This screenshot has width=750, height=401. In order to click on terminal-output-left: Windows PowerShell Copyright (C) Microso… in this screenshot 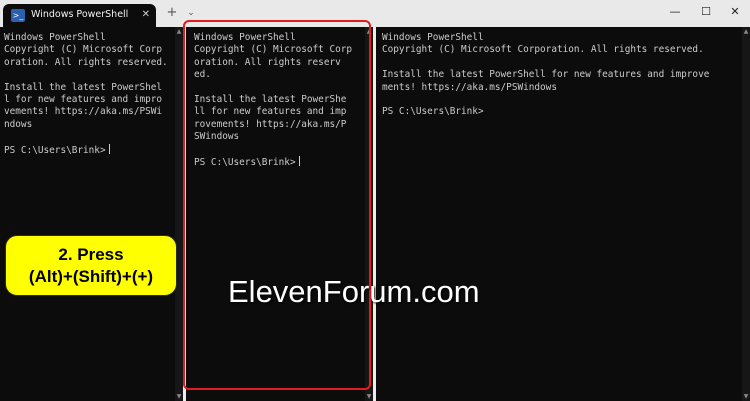, I will do `click(86, 94)`.